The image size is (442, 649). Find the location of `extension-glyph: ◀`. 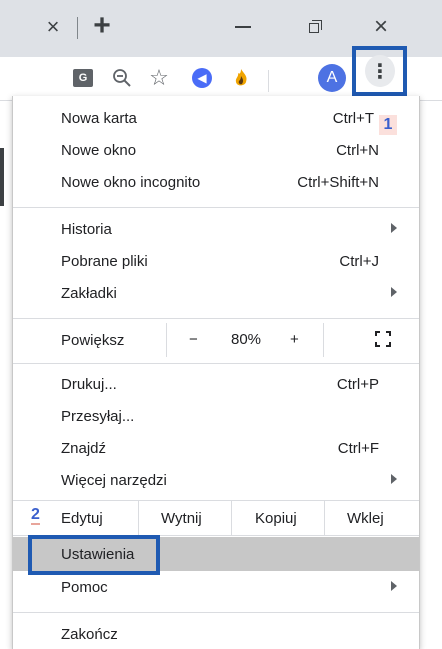

extension-glyph: ◀ is located at coordinates (202, 78).